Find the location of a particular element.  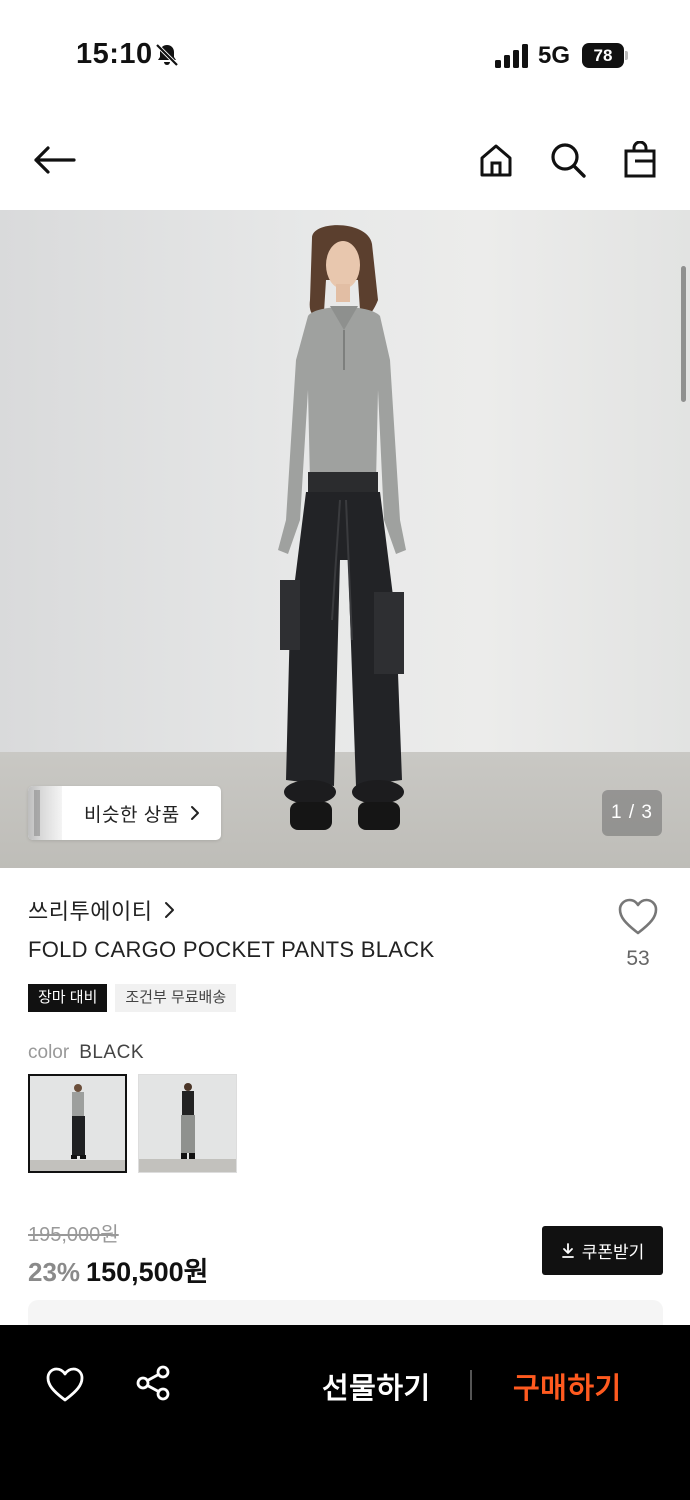

search-button is located at coordinates (568, 160).